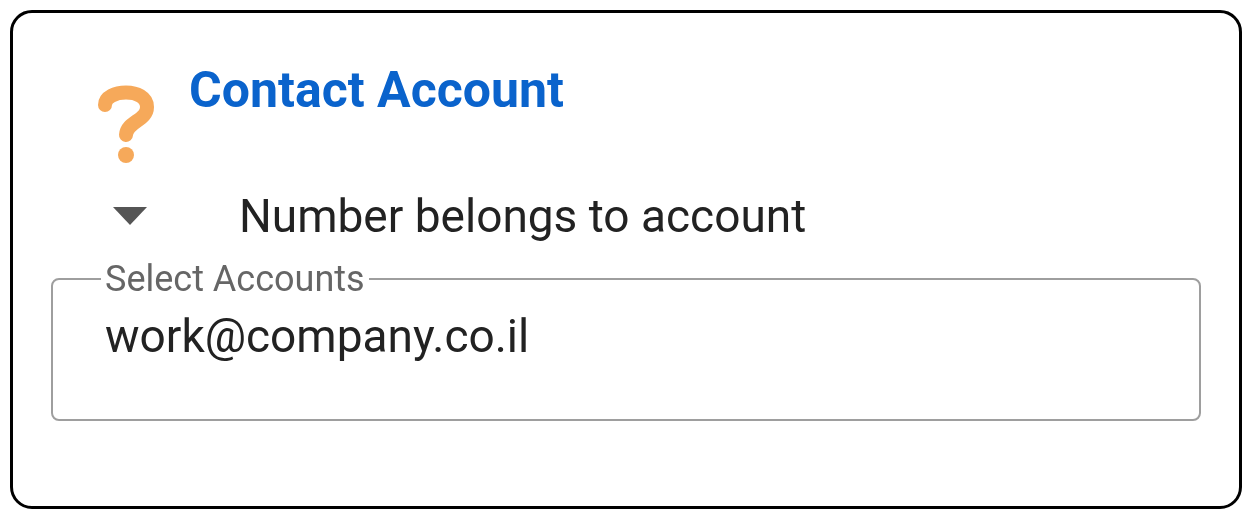 Image resolution: width=1252 pixels, height=519 pixels. I want to click on account-dropdown: Number belongs to account, so click(676, 216).